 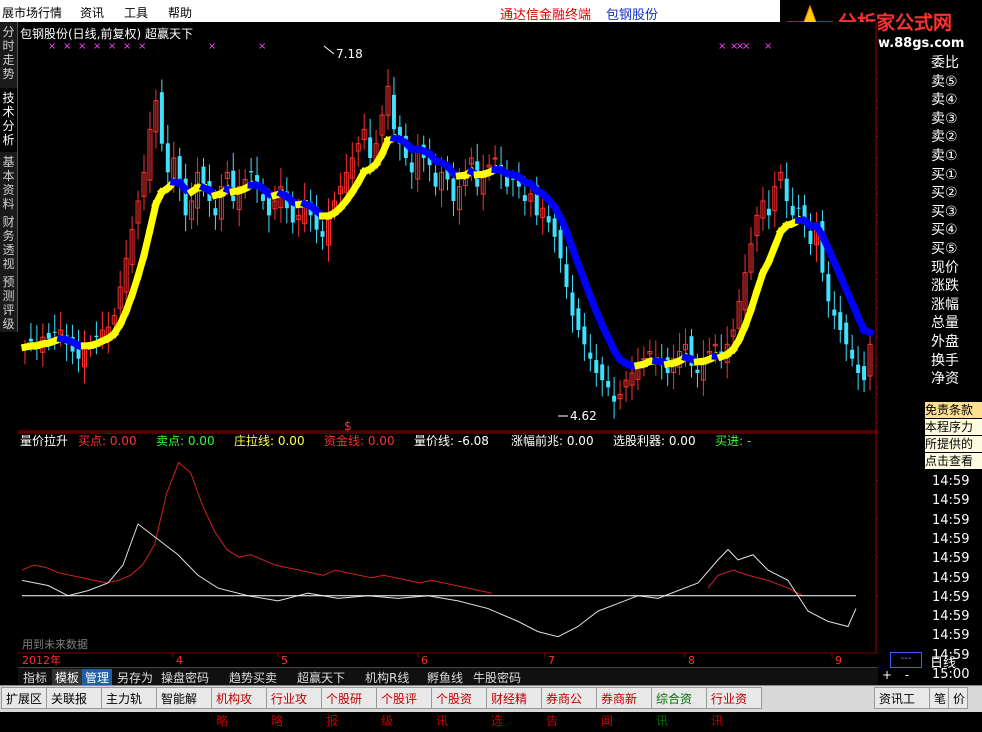 I want to click on bottom-tab: 个股资讯, so click(x=459, y=698).